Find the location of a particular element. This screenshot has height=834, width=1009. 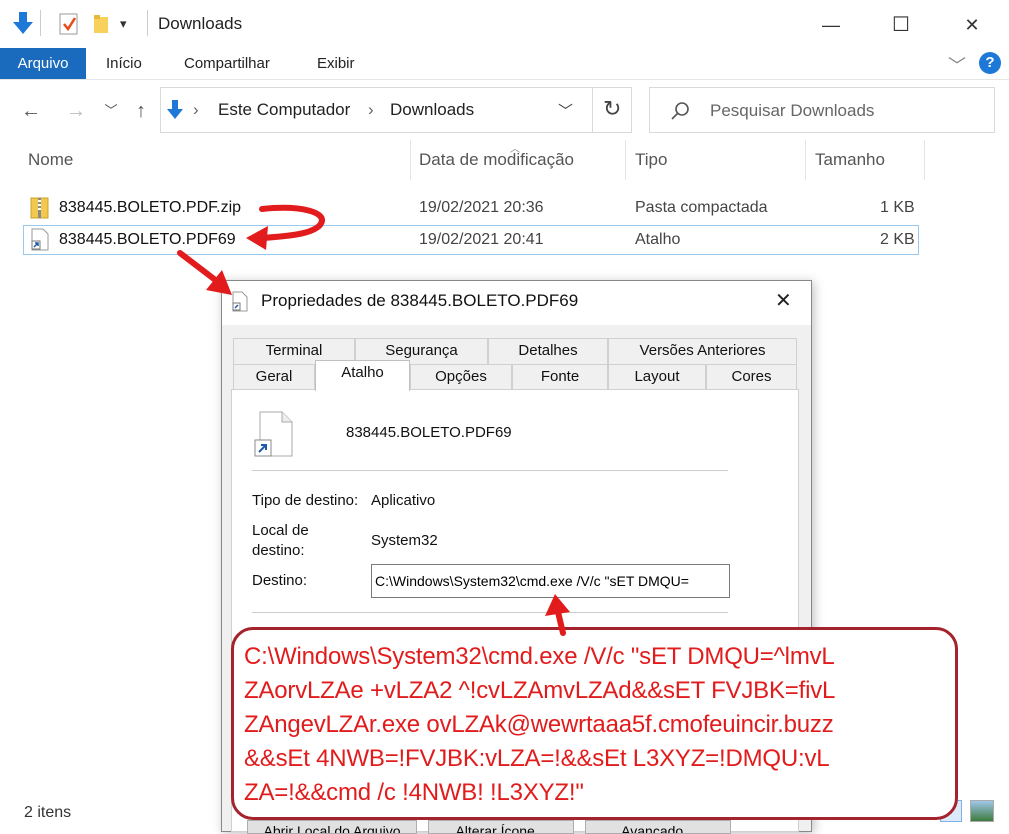

file-name: 838445.BOLETO.PDF69 is located at coordinates (147, 240).